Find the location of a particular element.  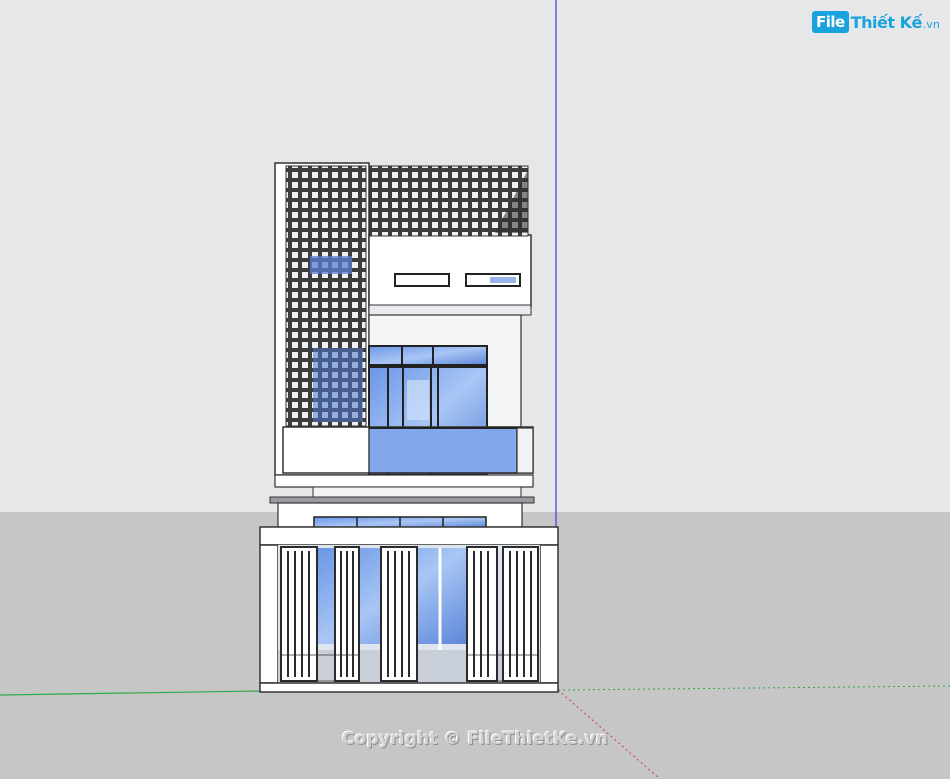

balcony-glass-railing is located at coordinates (443, 450).